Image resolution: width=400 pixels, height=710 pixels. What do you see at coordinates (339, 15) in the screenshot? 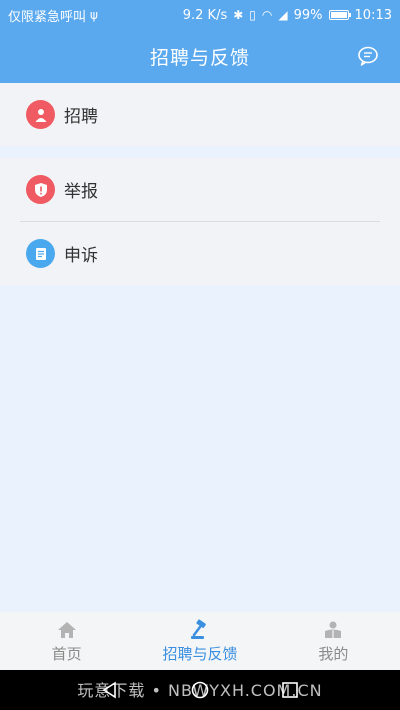
I see `battery-icon` at bounding box center [339, 15].